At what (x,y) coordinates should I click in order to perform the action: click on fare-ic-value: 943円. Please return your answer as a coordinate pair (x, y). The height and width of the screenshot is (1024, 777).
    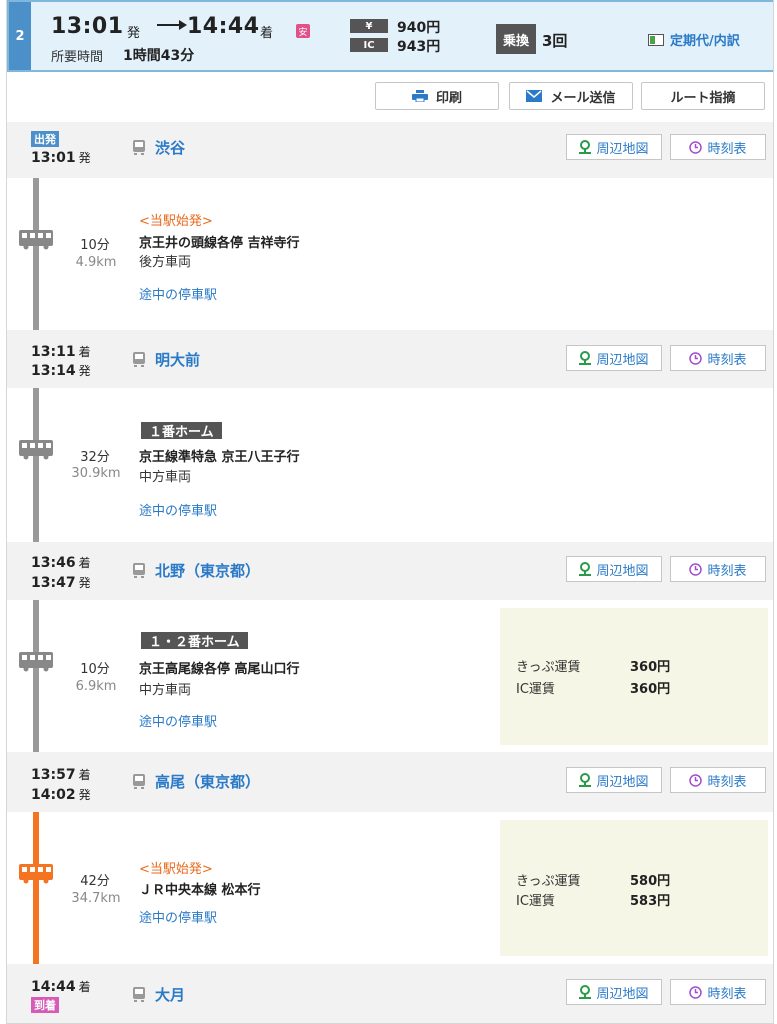
    Looking at the image, I should click on (419, 47).